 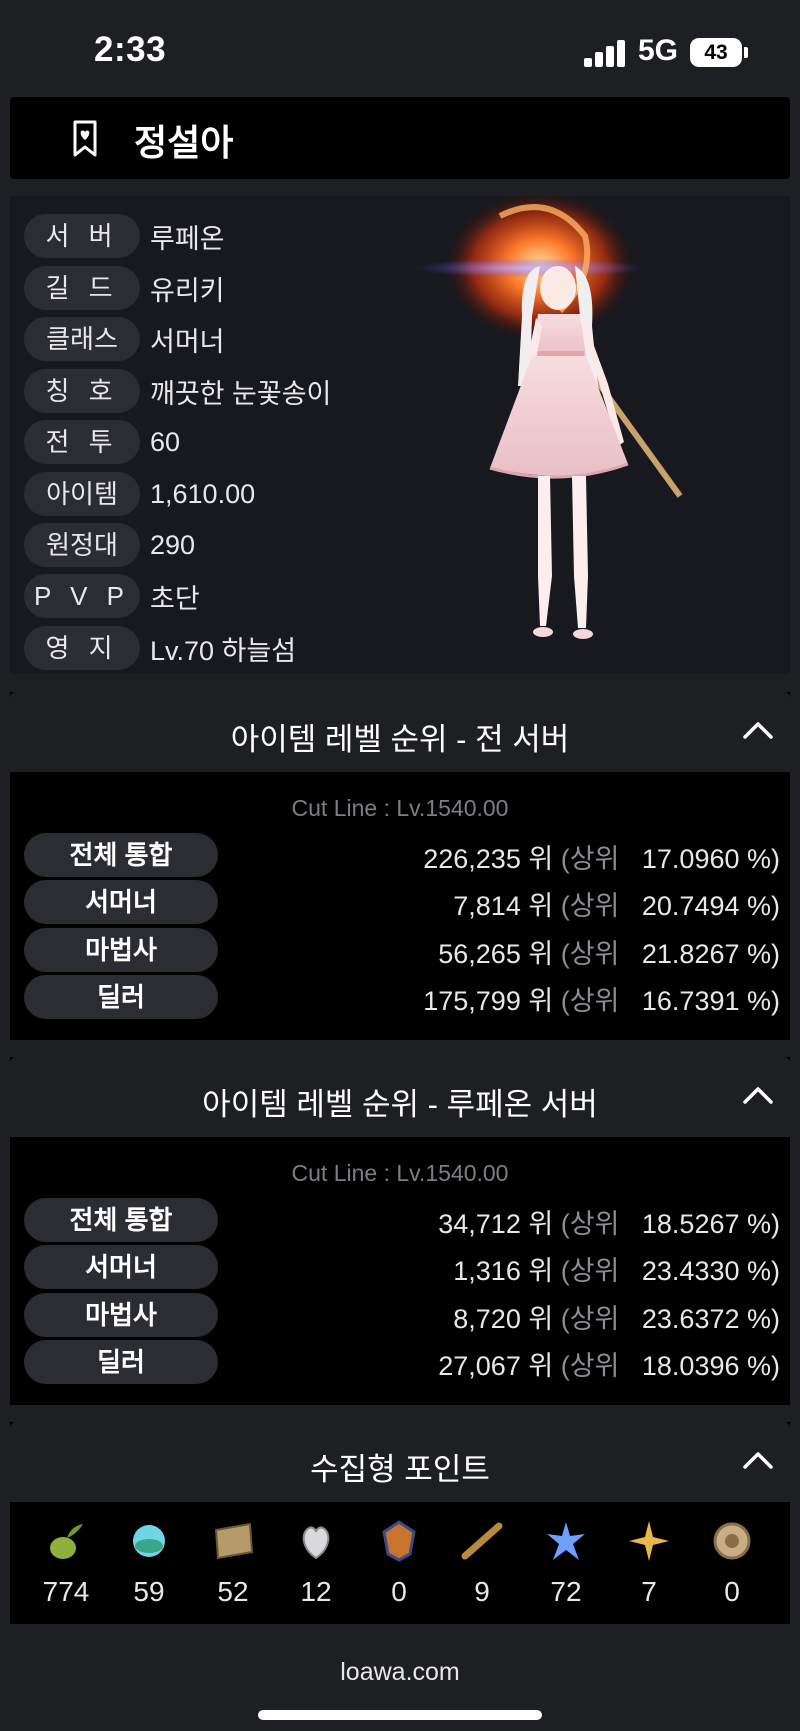 I want to click on url-bar: loawa.com, so click(x=400, y=1672).